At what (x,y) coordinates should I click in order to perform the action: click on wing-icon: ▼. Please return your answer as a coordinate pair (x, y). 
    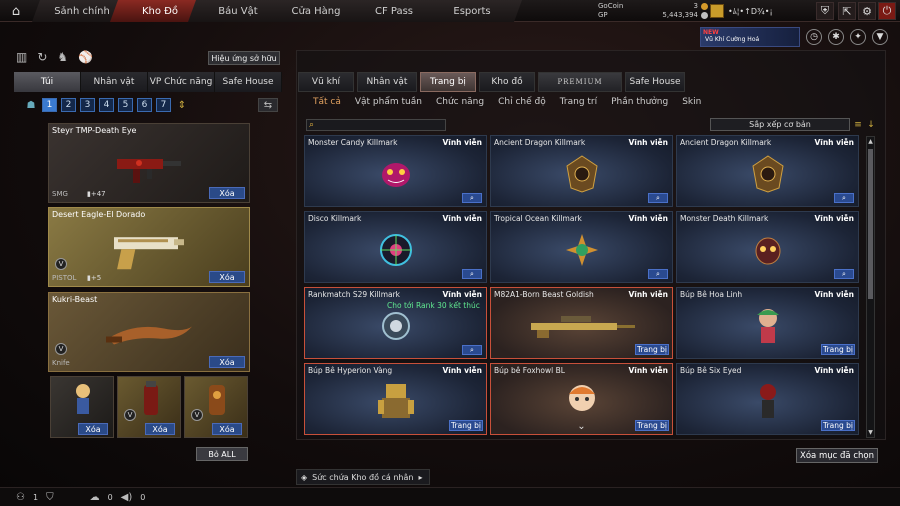
    Looking at the image, I should click on (880, 37).